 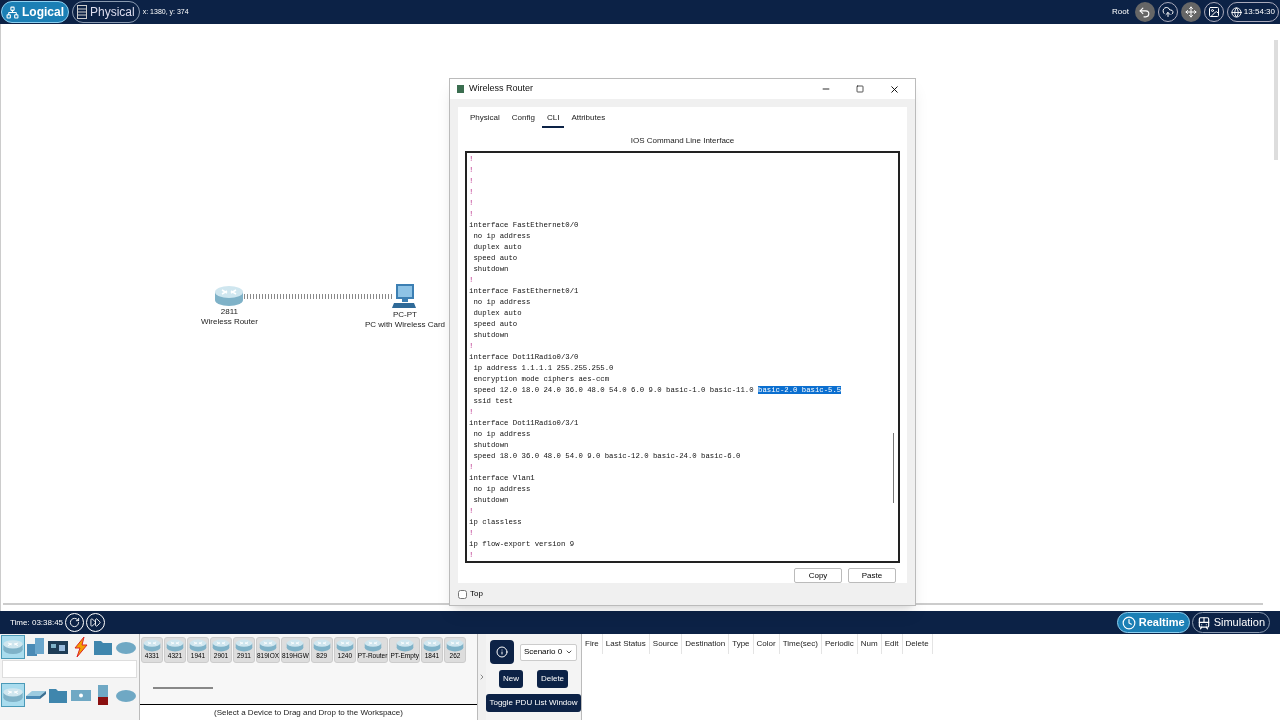 What do you see at coordinates (818, 576) in the screenshot?
I see `dialog-button: Copy` at bounding box center [818, 576].